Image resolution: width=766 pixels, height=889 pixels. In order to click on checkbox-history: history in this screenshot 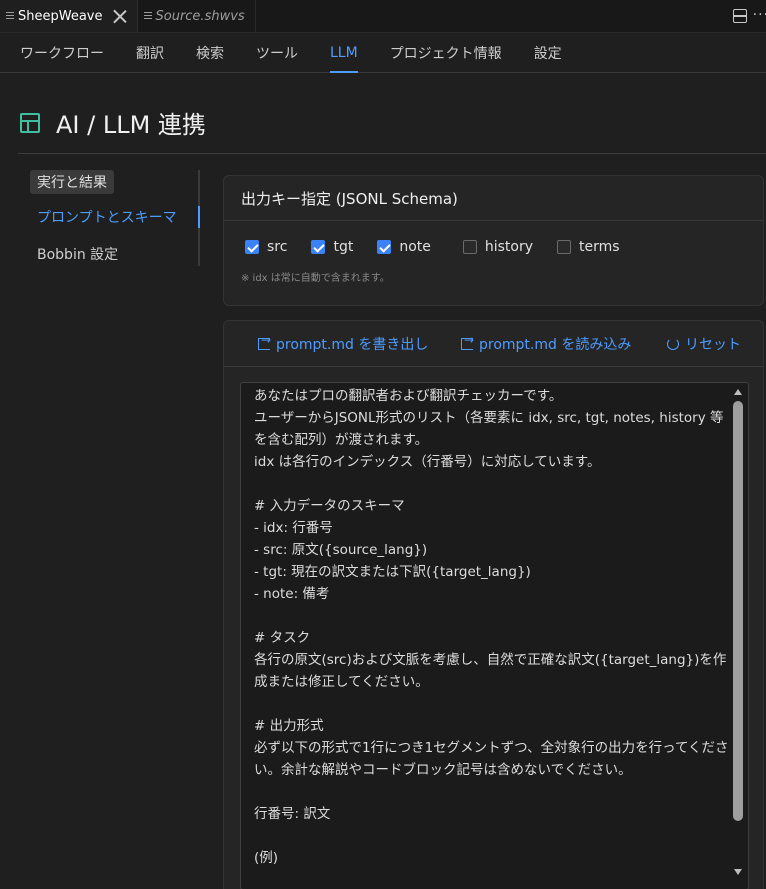, I will do `click(498, 247)`.